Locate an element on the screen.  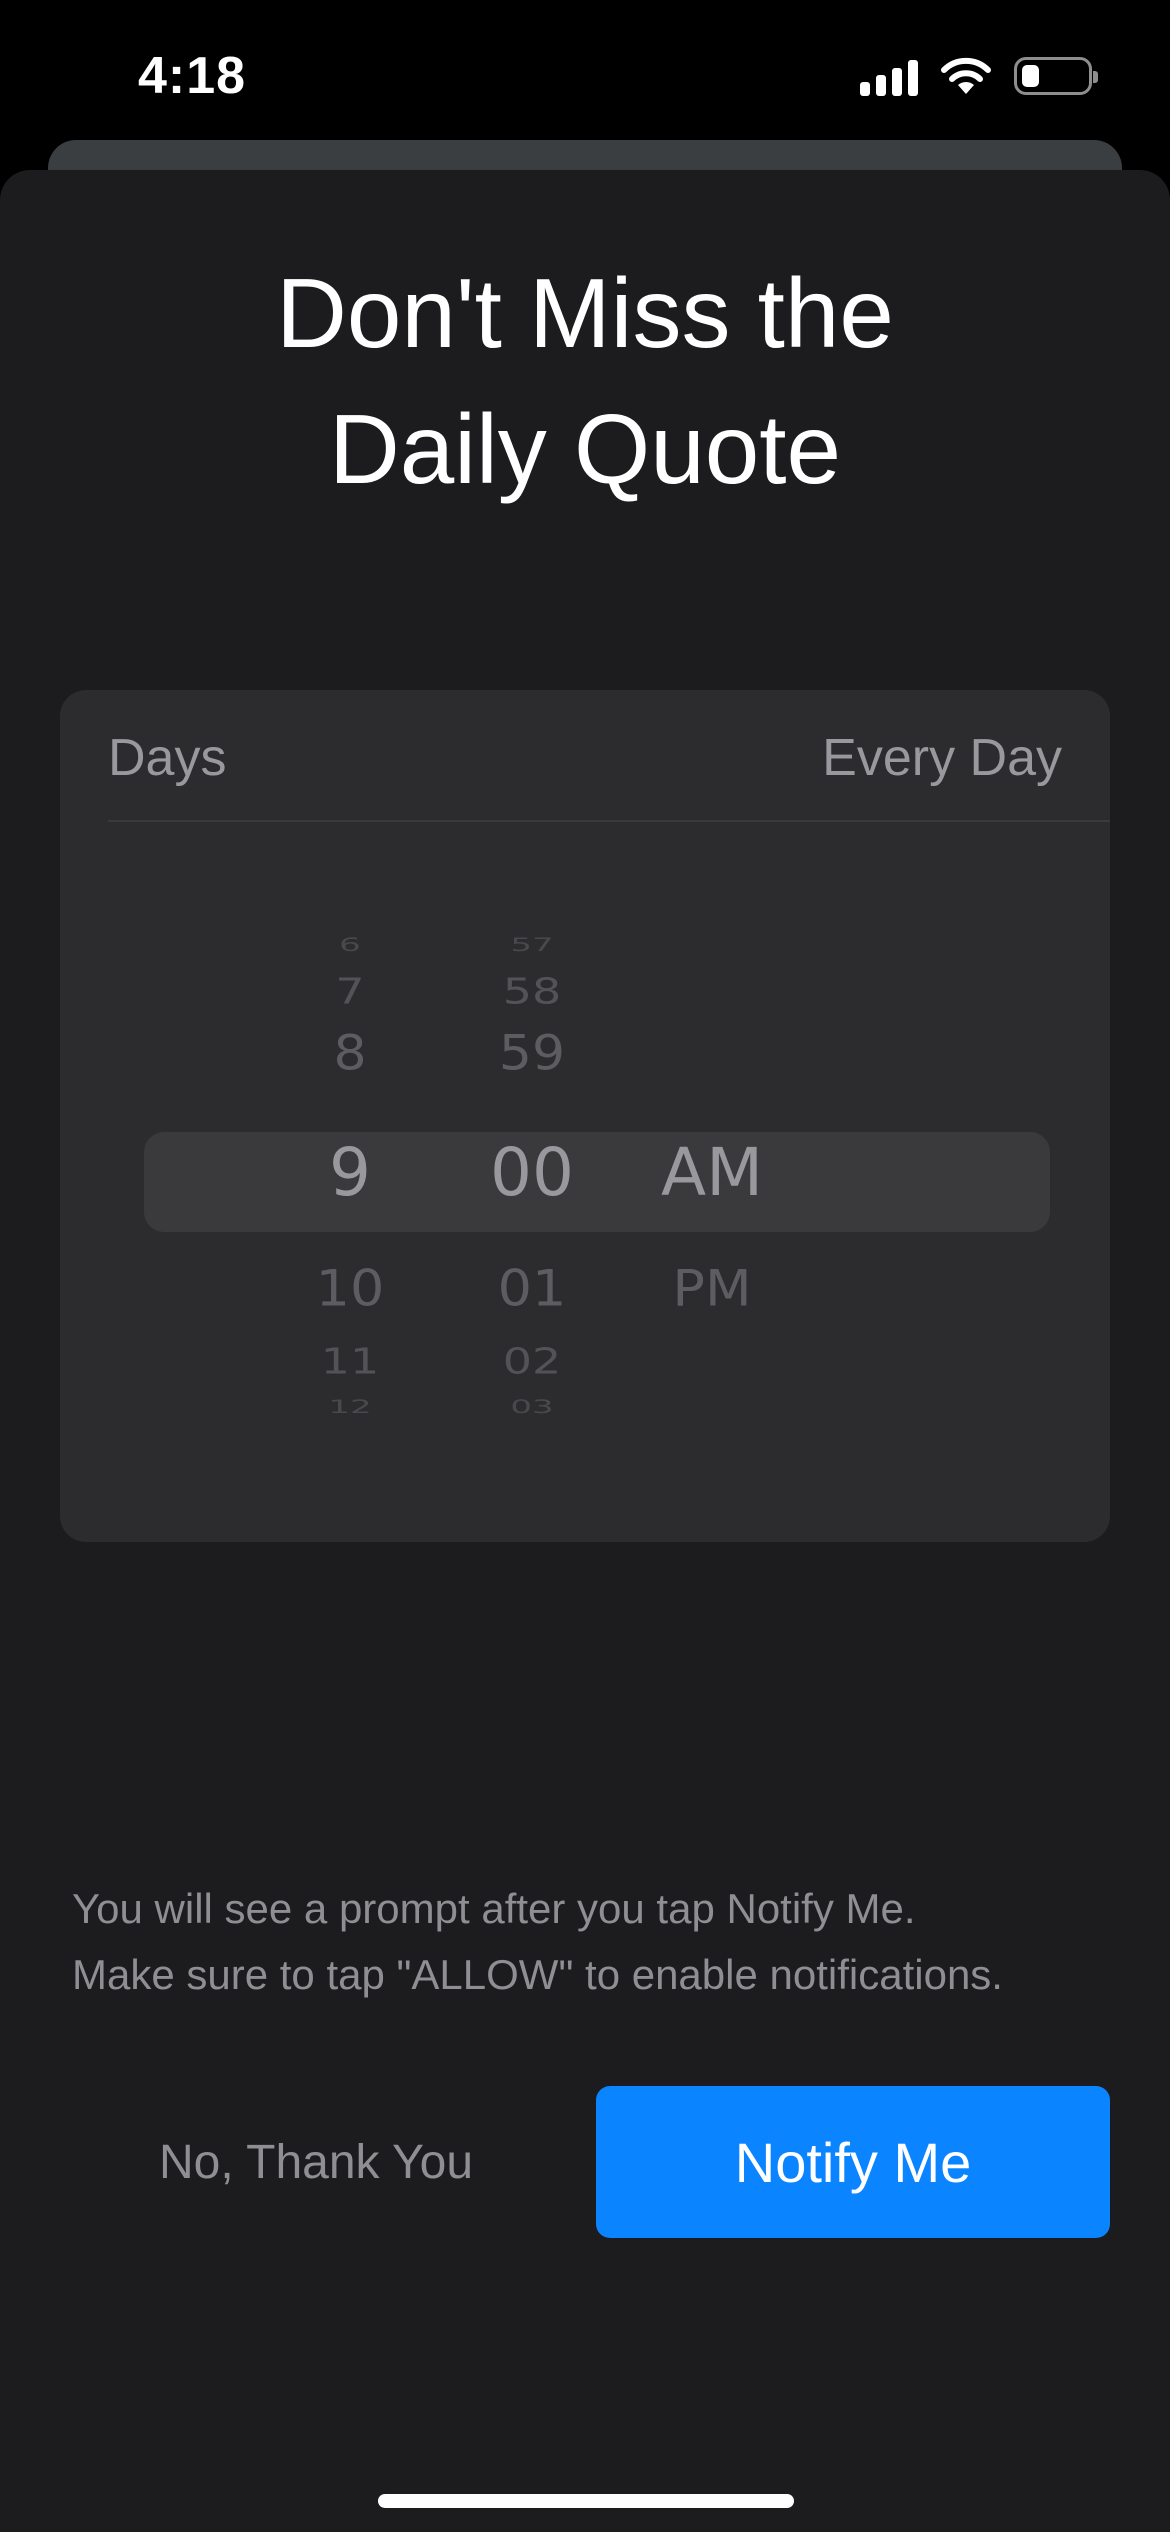
title-line-2: Daily Quote is located at coordinates (584, 449).